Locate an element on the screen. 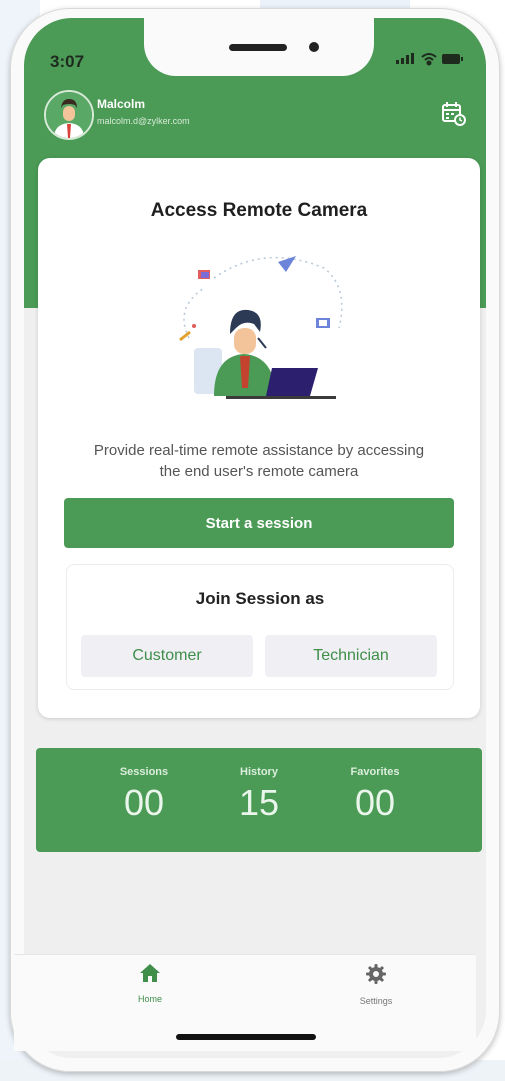 The height and width of the screenshot is (1081, 505). user-avatar is located at coordinates (69, 115).